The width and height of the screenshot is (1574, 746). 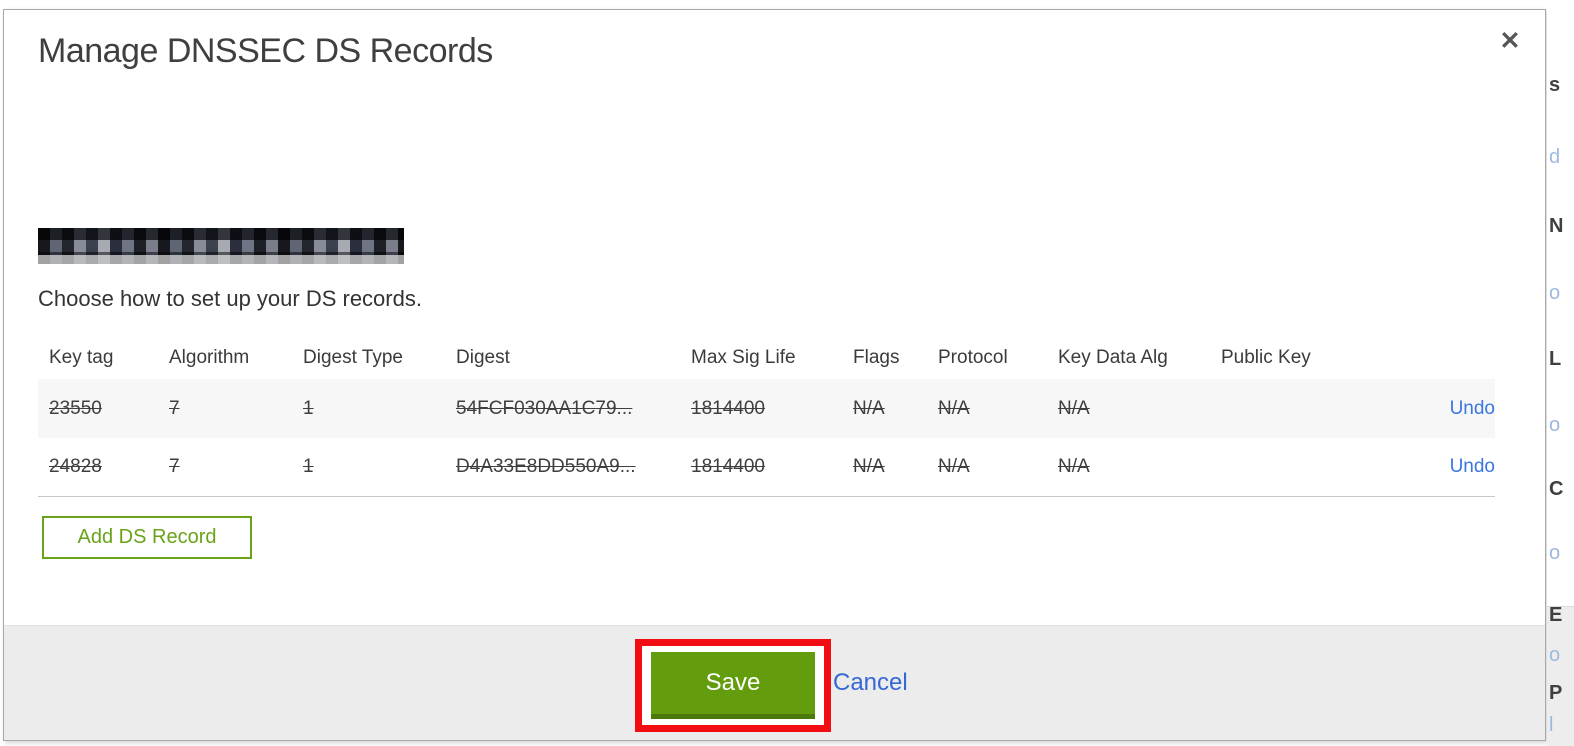 I want to click on save-button: Save, so click(x=733, y=685).